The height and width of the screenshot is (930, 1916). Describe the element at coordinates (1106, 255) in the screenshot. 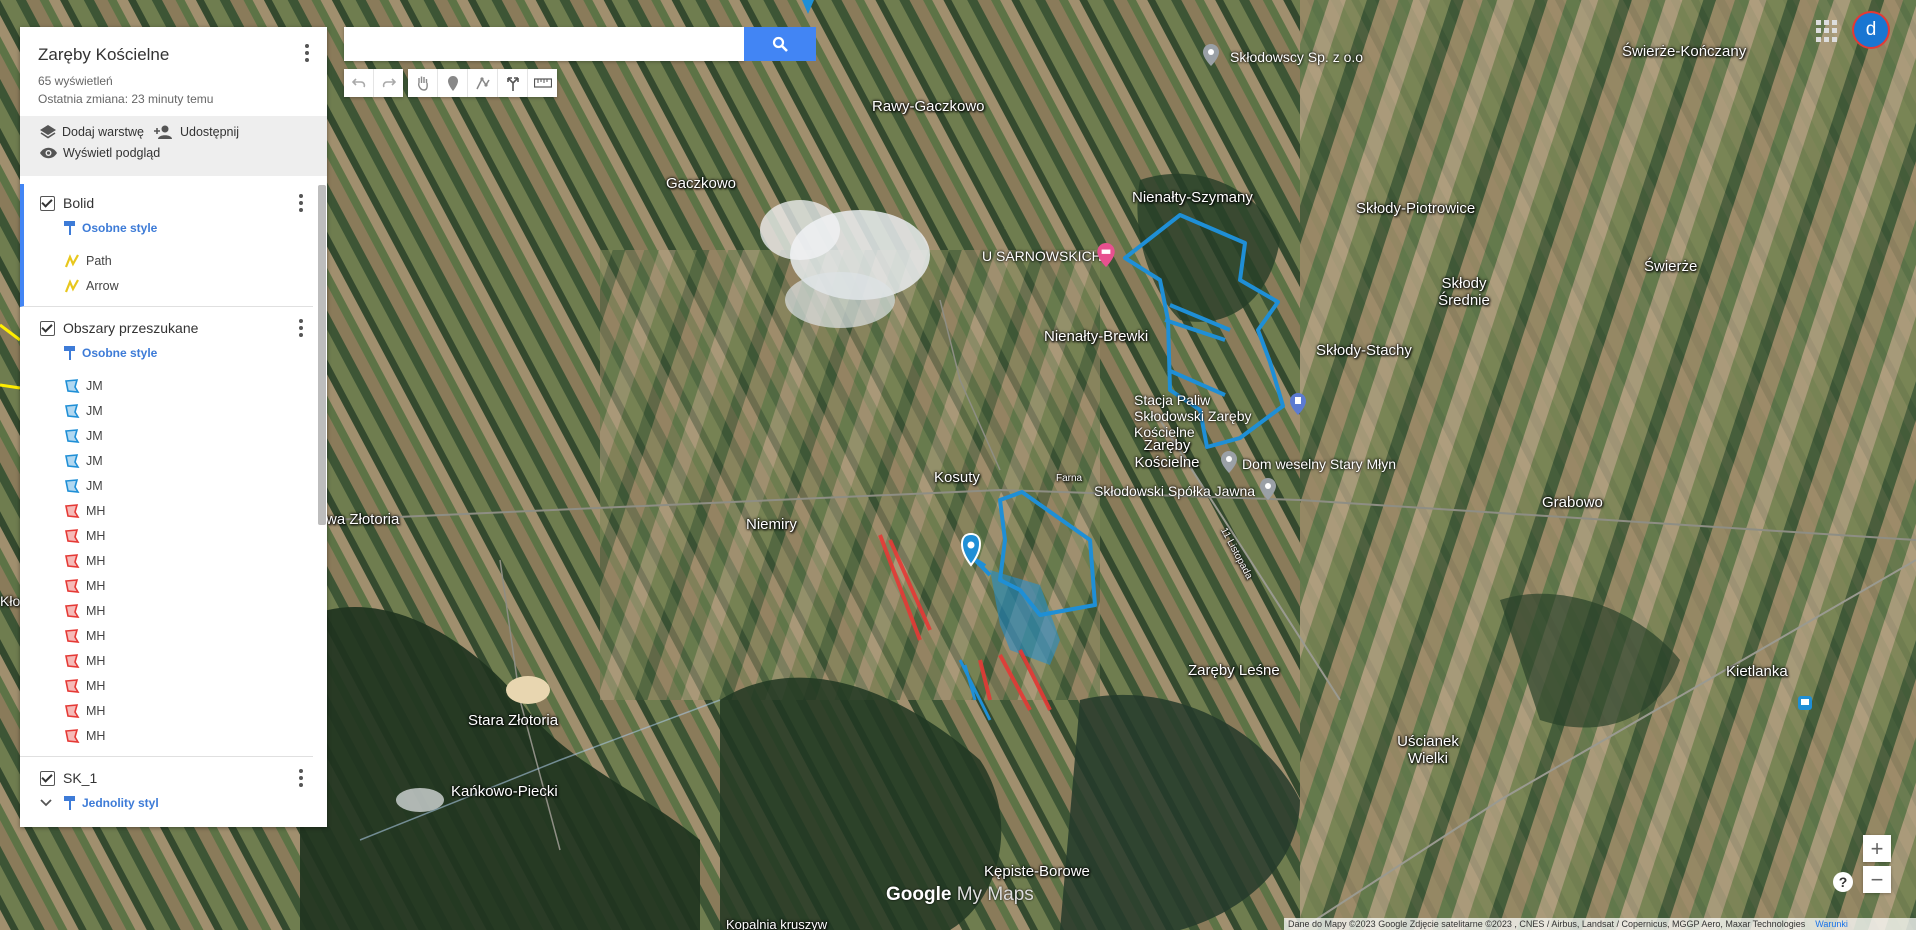

I see `hotel-pin-icon` at that location.